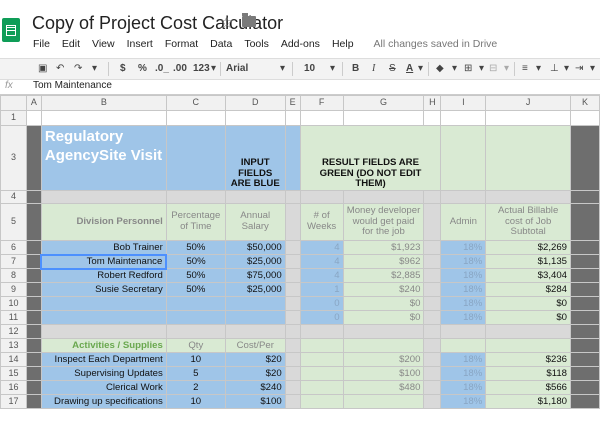 The image size is (600, 434). Describe the element at coordinates (13, 331) in the screenshot. I see `row-number: 12` at that location.